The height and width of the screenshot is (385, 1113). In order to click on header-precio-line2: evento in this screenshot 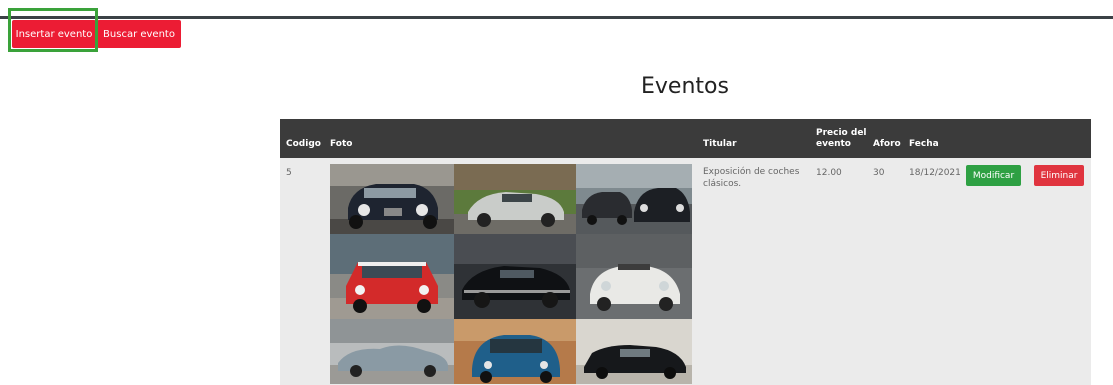, I will do `click(833, 144)`.